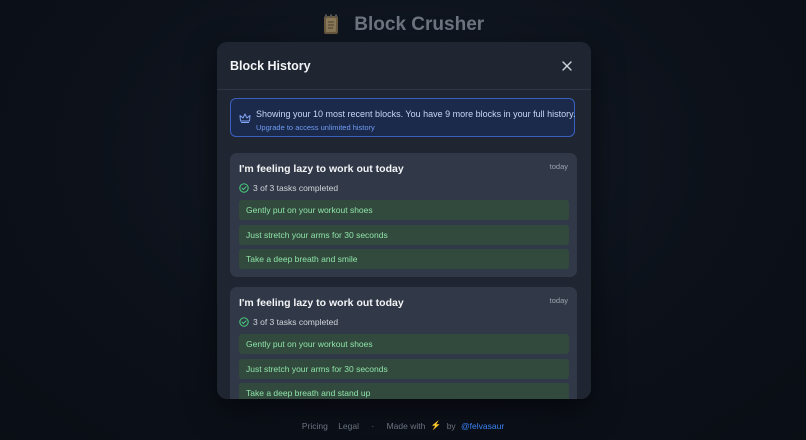  What do you see at coordinates (482, 426) in the screenshot?
I see `author-link: @felvasaur` at bounding box center [482, 426].